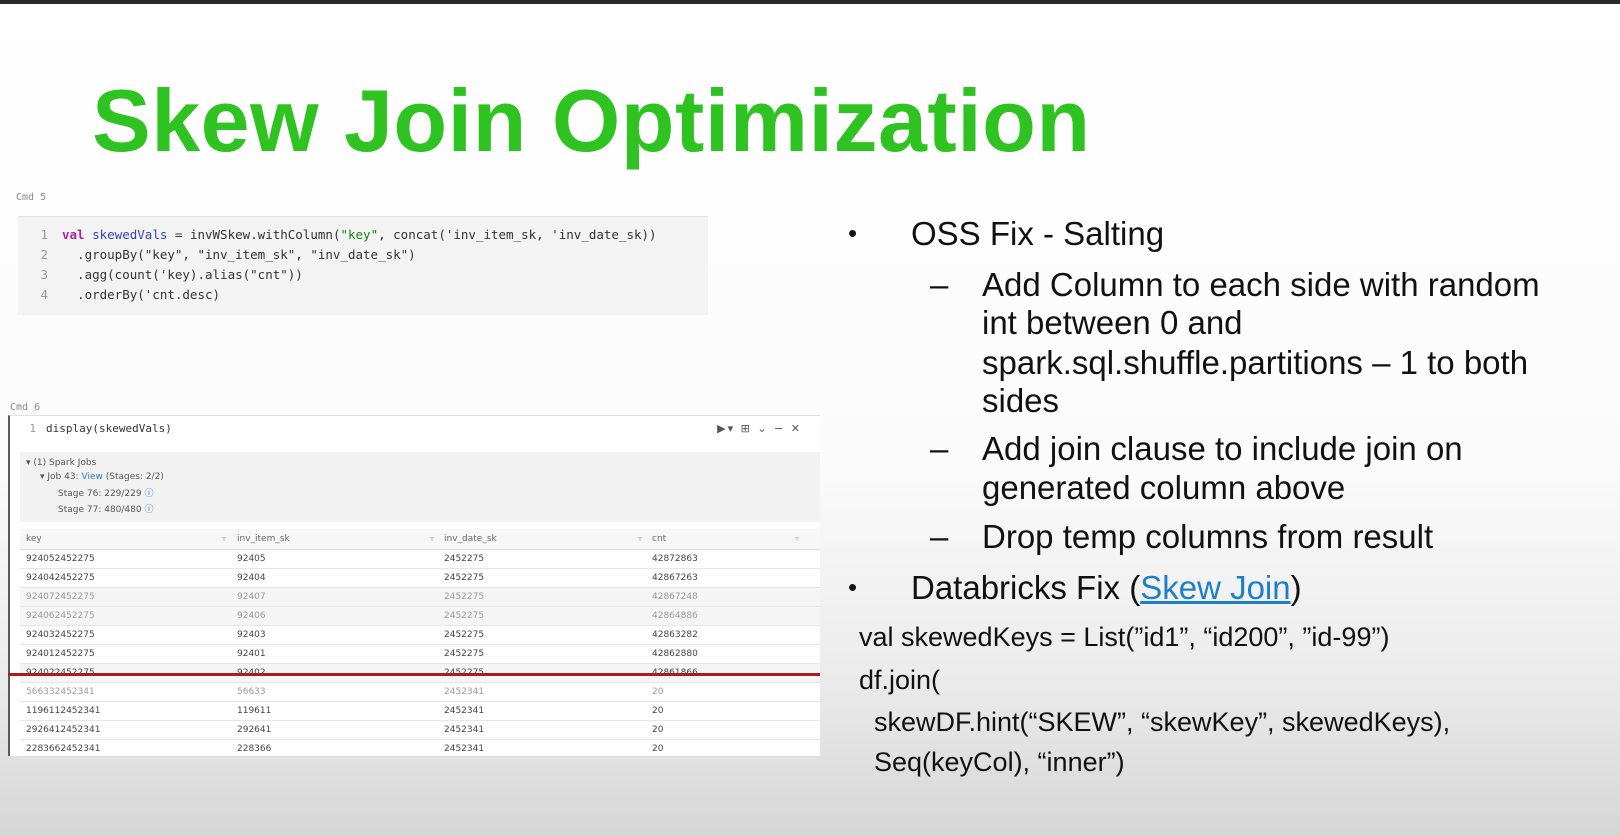 The width and height of the screenshot is (1620, 836). What do you see at coordinates (420, 692) in the screenshot?
I see `table-row: 566332452341 56633 2452341 20` at bounding box center [420, 692].